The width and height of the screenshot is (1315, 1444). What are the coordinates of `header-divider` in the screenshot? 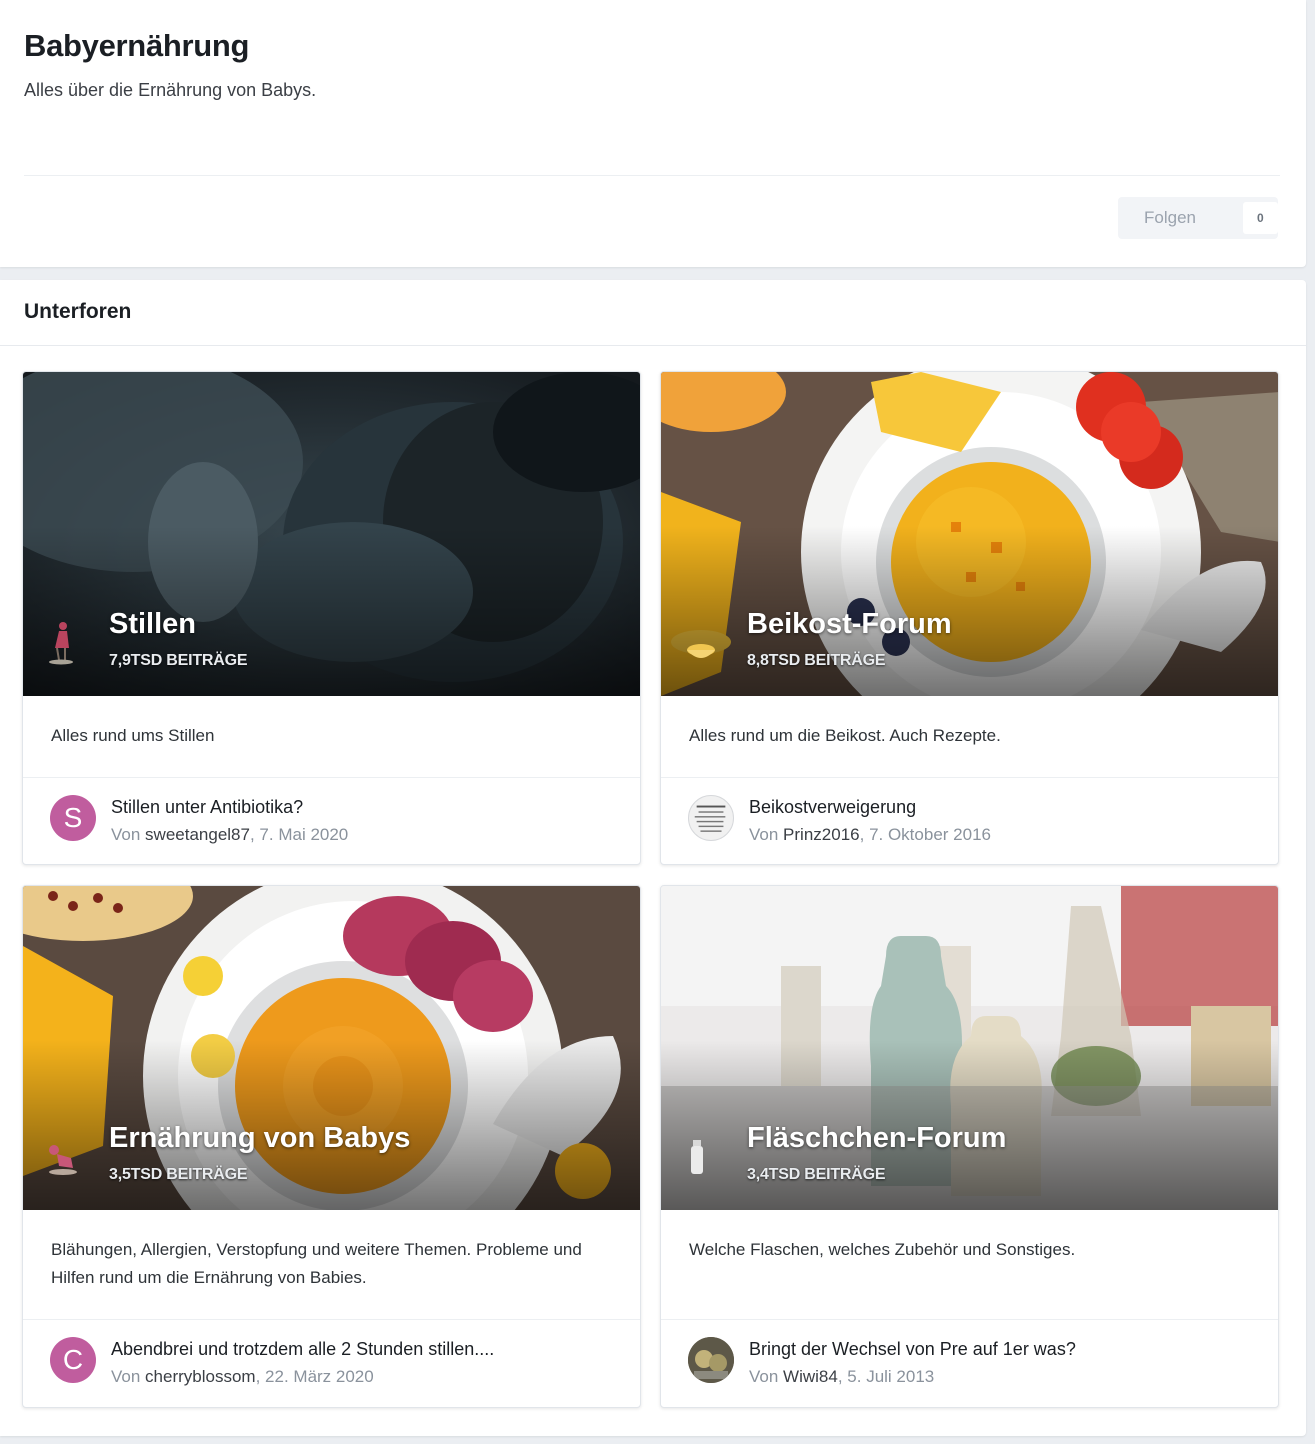 It's located at (652, 175).